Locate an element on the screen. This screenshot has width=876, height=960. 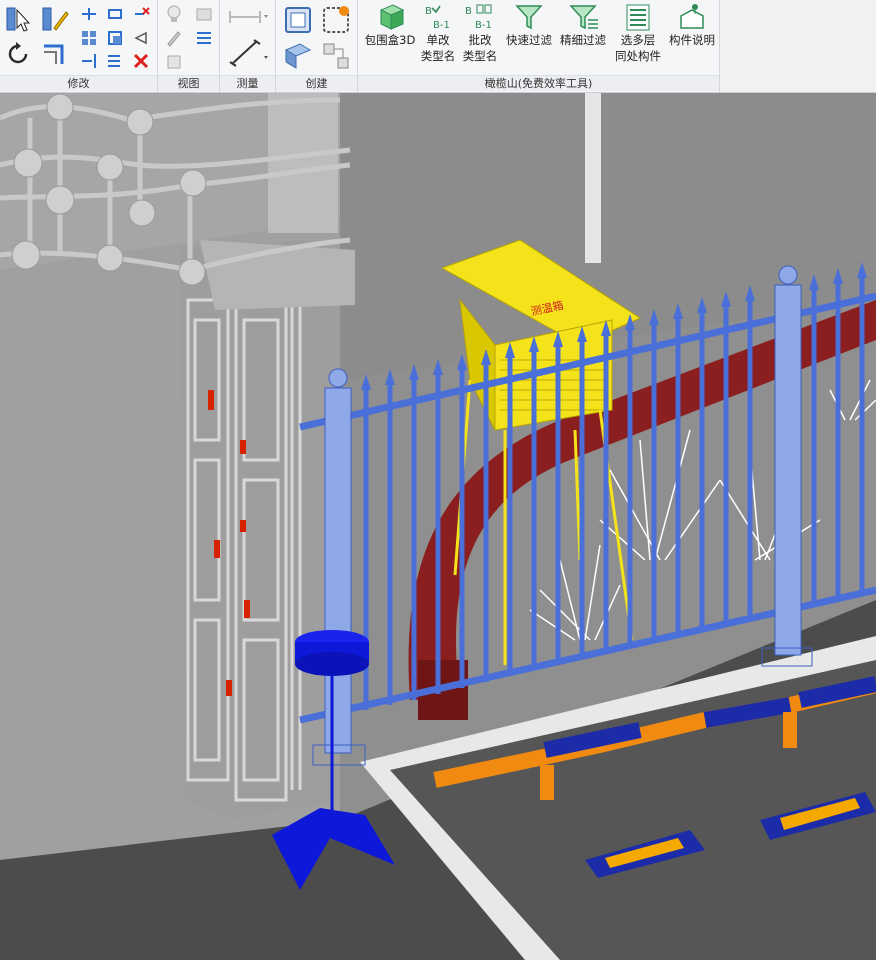
rename-single-badge: B-1 is located at coordinates (441, 25).